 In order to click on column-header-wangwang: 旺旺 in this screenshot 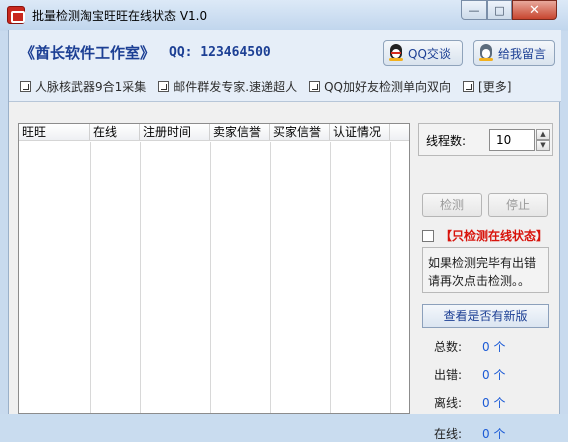, I will do `click(54, 132)`.